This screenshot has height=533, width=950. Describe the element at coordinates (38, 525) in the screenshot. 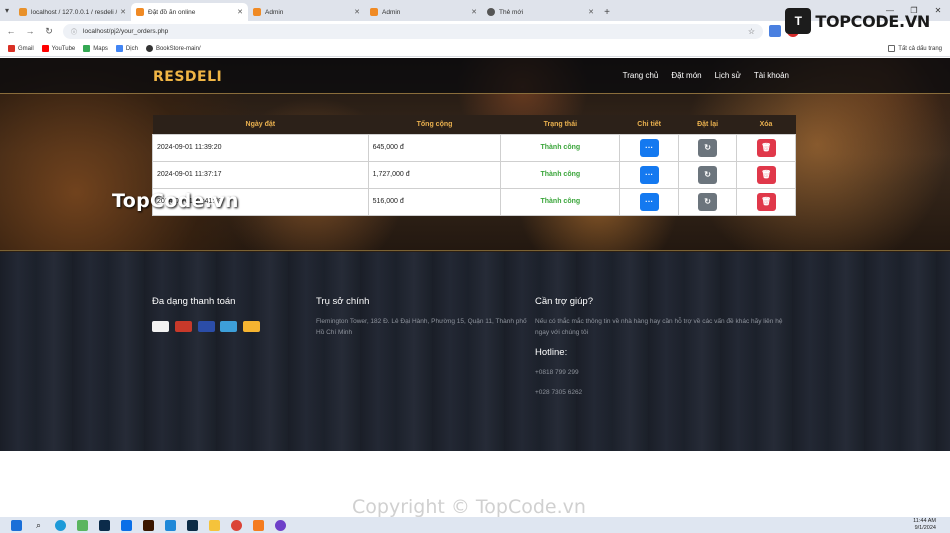

I see `search-icon: ⌕` at that location.